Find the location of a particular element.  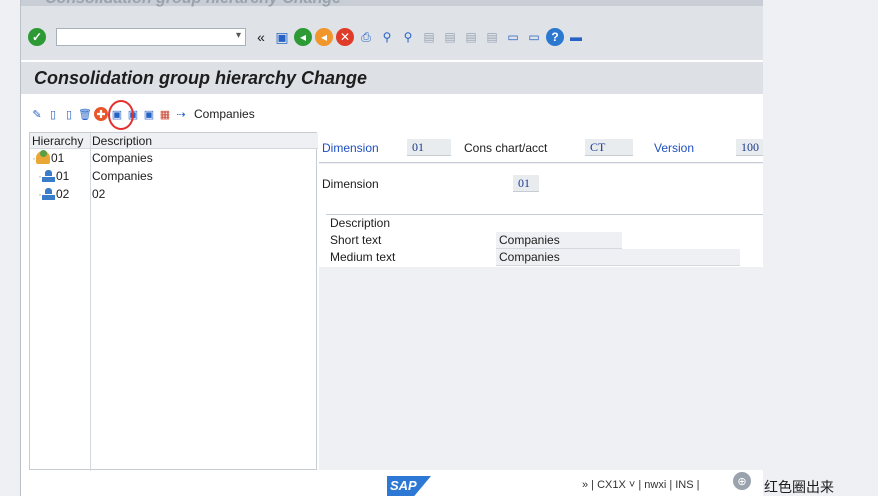

tree-header: Hierarchy Description is located at coordinates (174, 141).